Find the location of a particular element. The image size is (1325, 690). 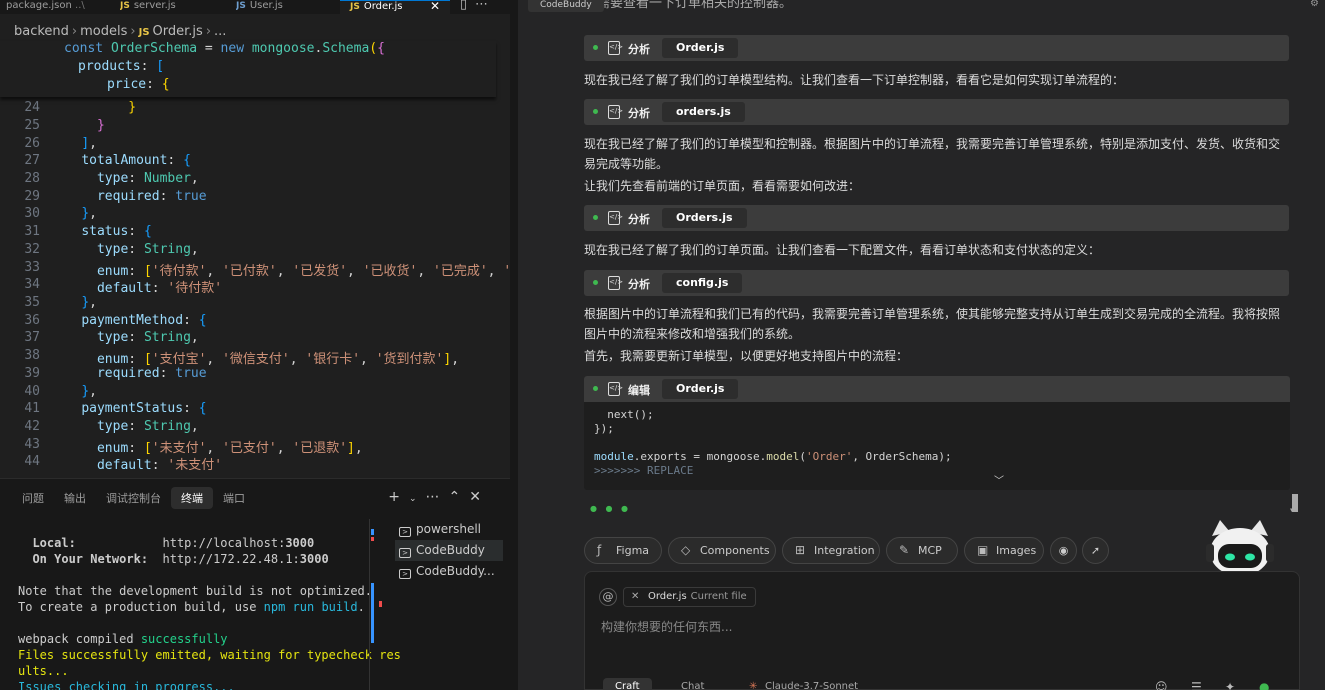

terminal-scrollbar is located at coordinates (376, 597).